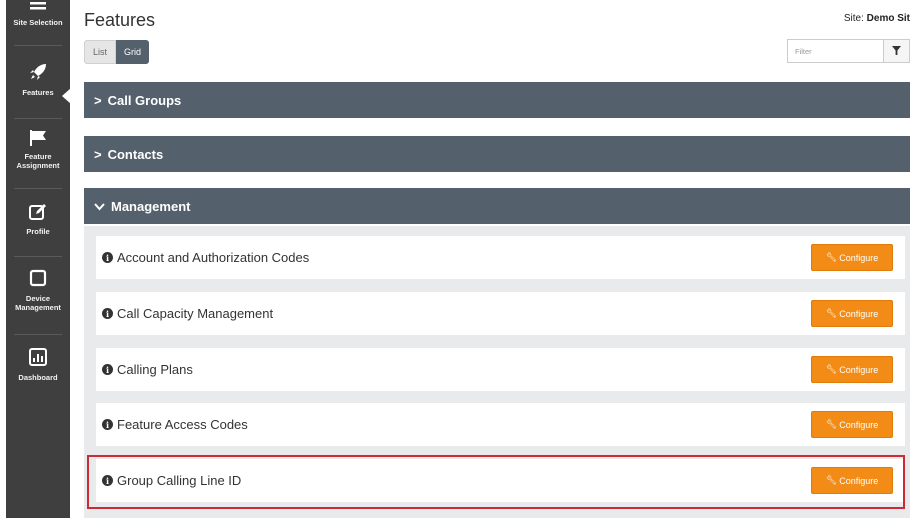  I want to click on flag-icon, so click(38, 138).